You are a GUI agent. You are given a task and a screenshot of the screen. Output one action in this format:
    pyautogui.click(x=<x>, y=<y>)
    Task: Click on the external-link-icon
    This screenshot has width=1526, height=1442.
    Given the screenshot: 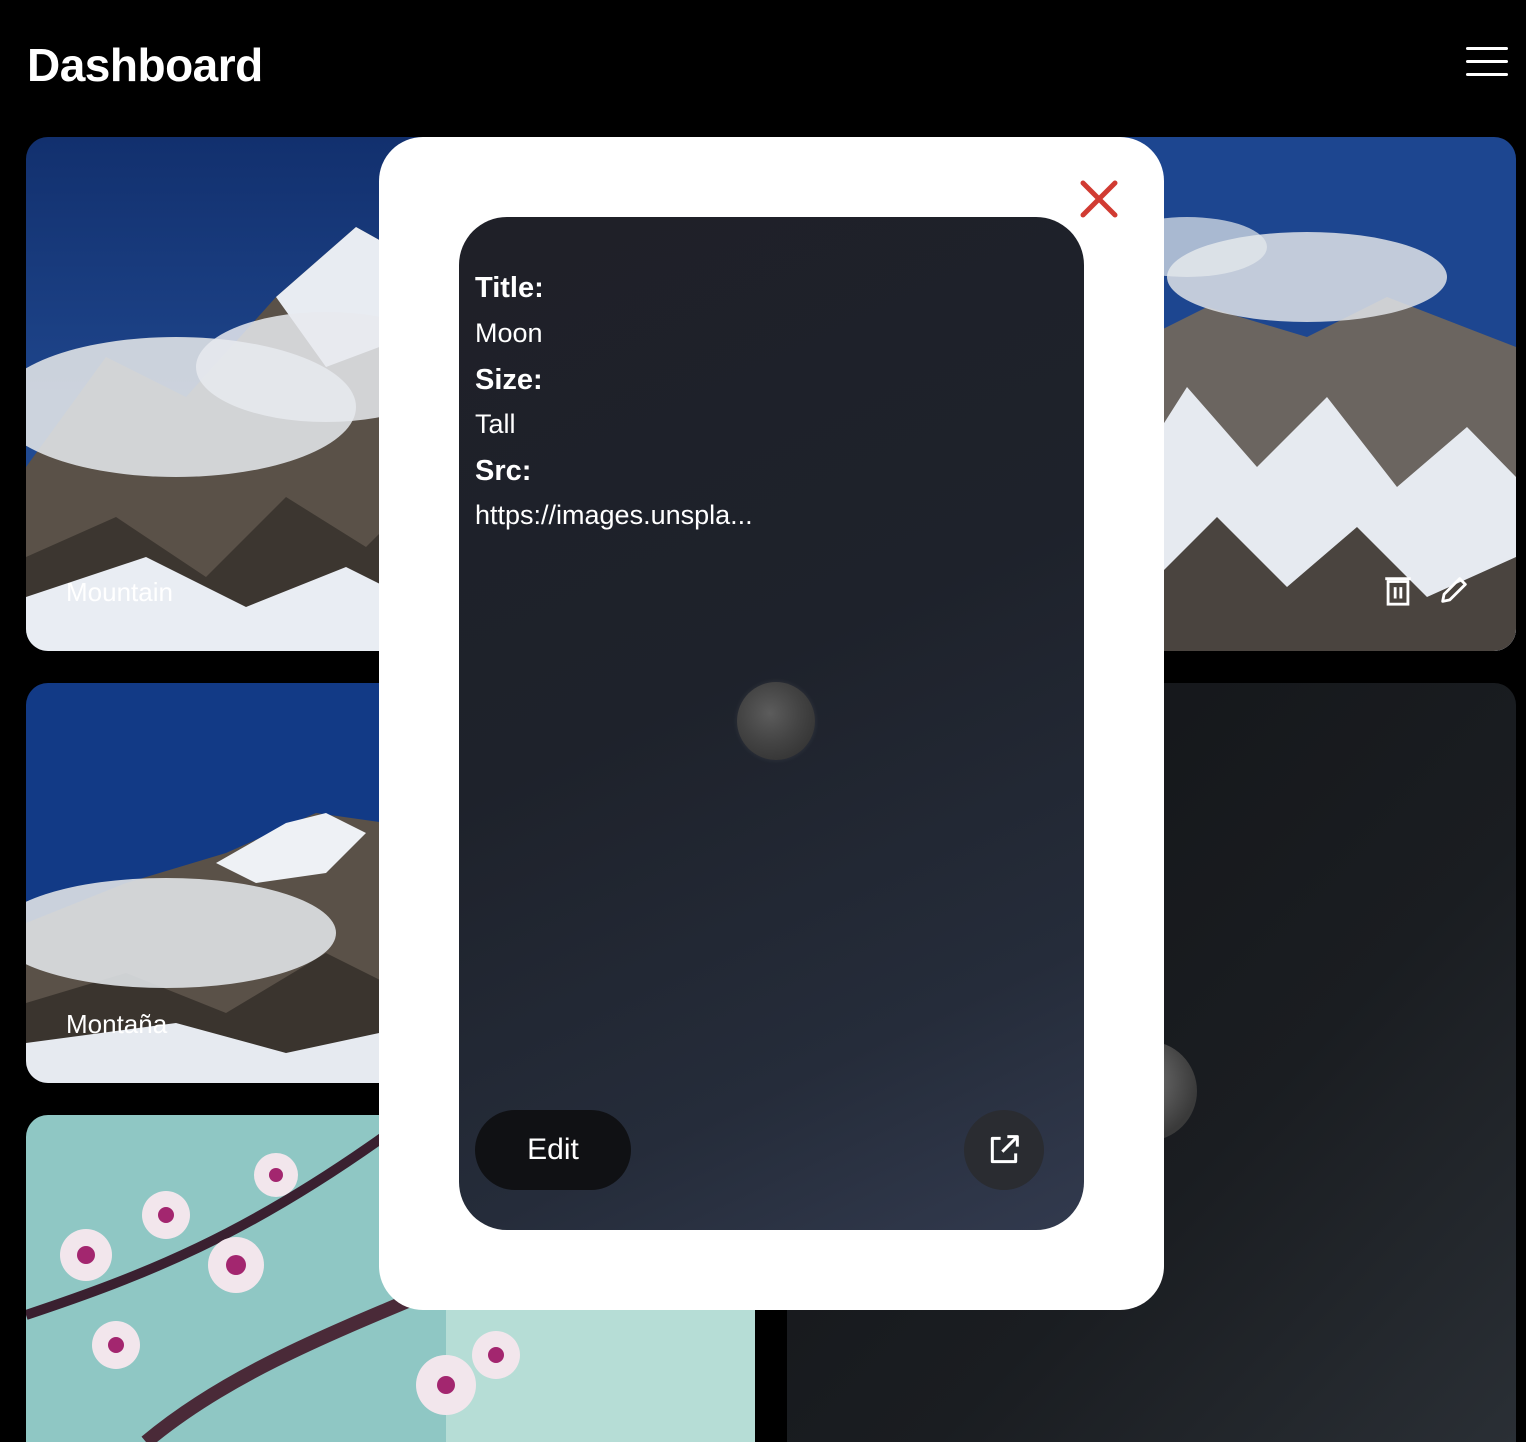 What is the action you would take?
    pyautogui.click(x=1004, y=1149)
    